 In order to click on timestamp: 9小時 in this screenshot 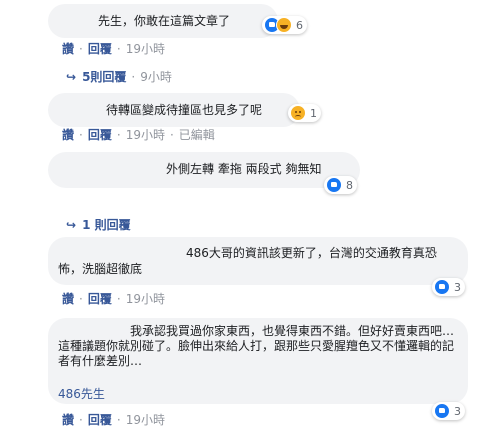, I will do `click(156, 77)`.